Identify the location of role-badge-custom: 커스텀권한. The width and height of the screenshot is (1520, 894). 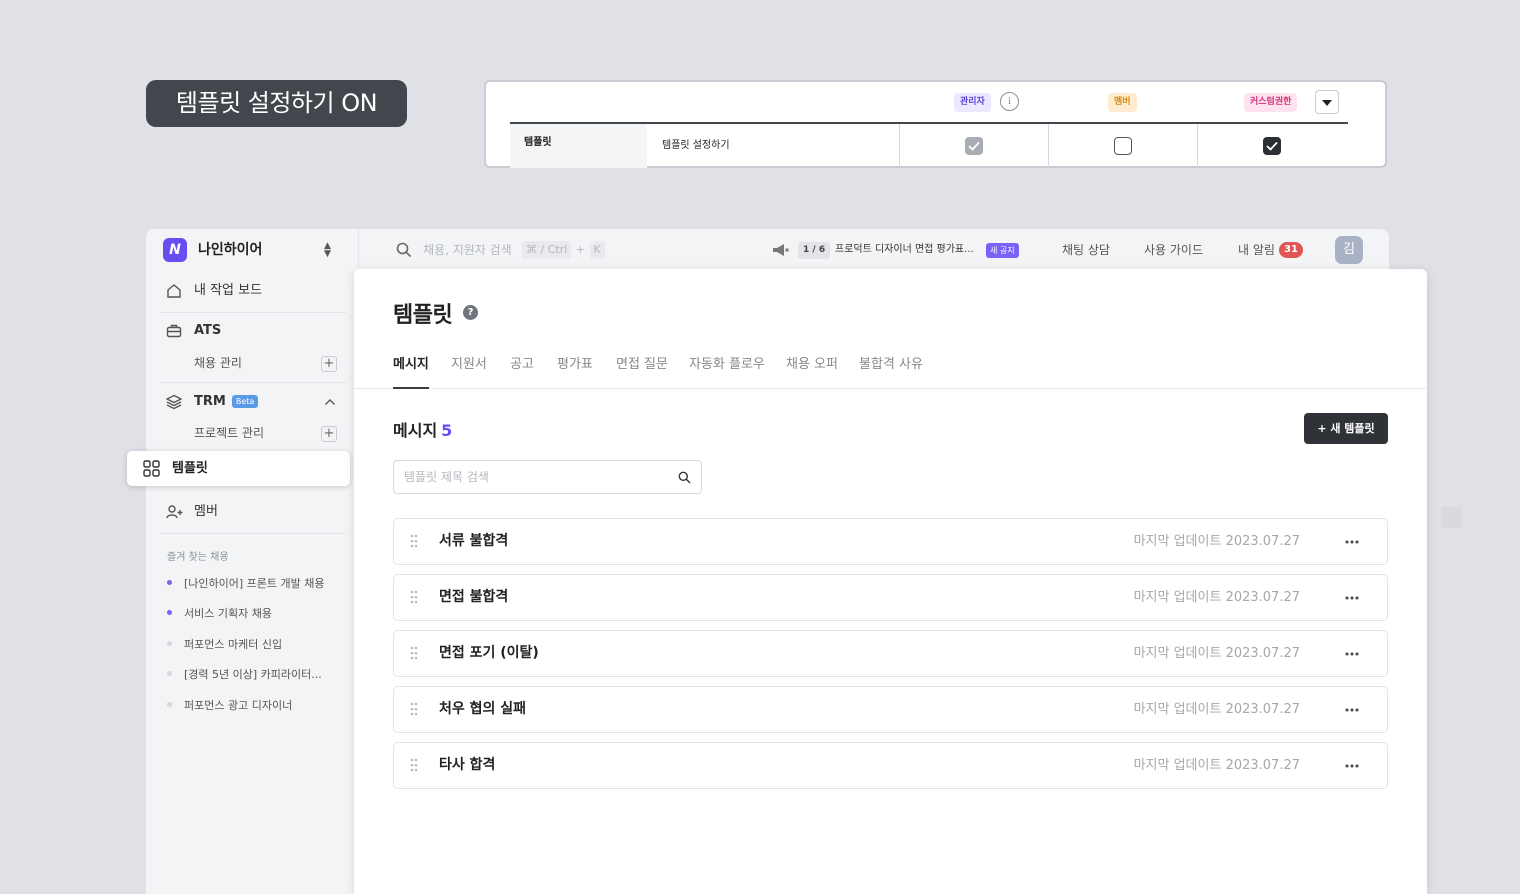
(1271, 102).